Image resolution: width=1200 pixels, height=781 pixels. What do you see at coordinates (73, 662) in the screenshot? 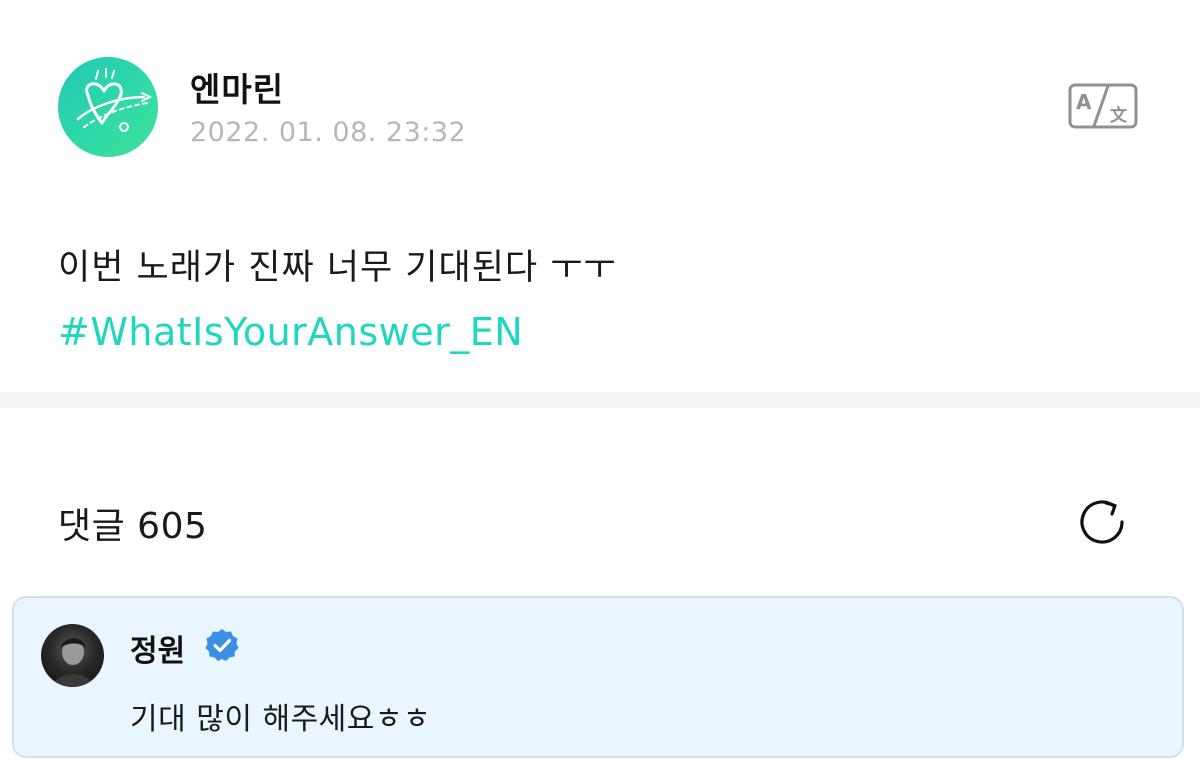
I see `profile-photo-icon` at bounding box center [73, 662].